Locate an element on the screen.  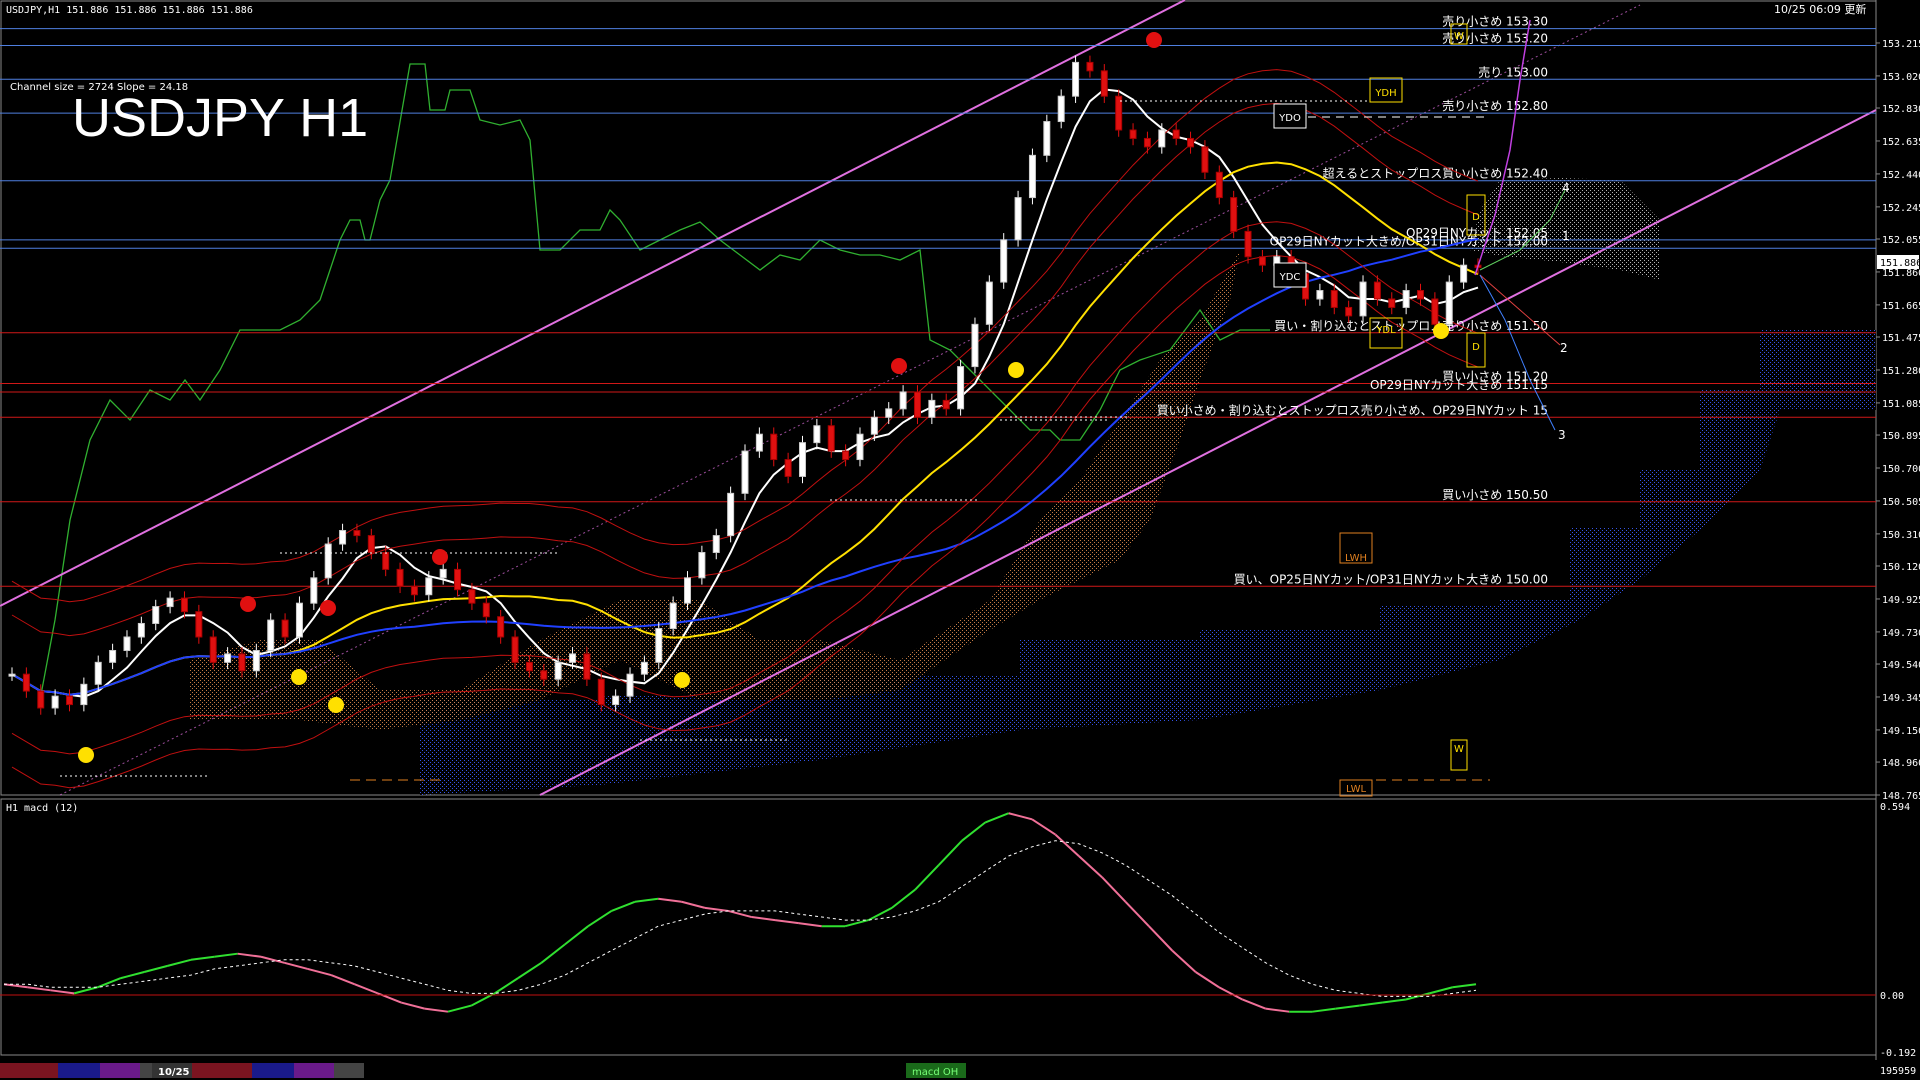
macd-tick-bottom: -0.192 is located at coordinates (1898, 1053).